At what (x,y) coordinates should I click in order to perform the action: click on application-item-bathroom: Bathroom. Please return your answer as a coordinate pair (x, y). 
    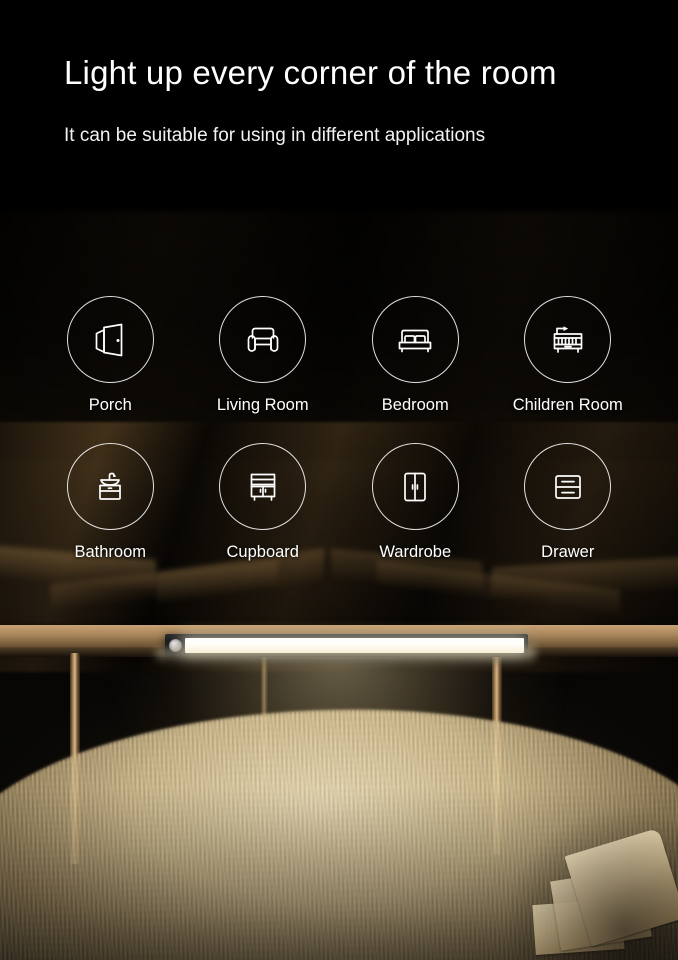
    Looking at the image, I should click on (110, 502).